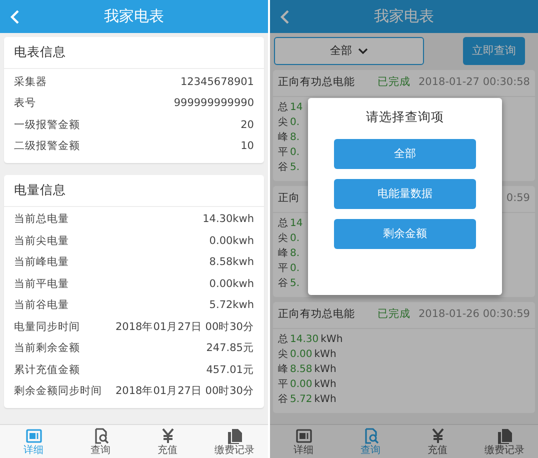 This screenshot has height=458, width=538. Describe the element at coordinates (41, 241) in the screenshot. I see `field-label: 当前尖电量` at that location.